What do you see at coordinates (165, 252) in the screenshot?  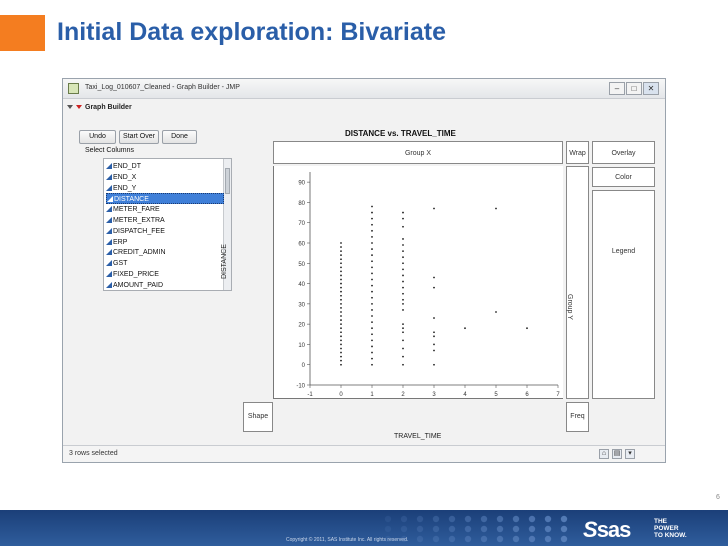 I see `column-item: CREDIT_ADMIN` at bounding box center [165, 252].